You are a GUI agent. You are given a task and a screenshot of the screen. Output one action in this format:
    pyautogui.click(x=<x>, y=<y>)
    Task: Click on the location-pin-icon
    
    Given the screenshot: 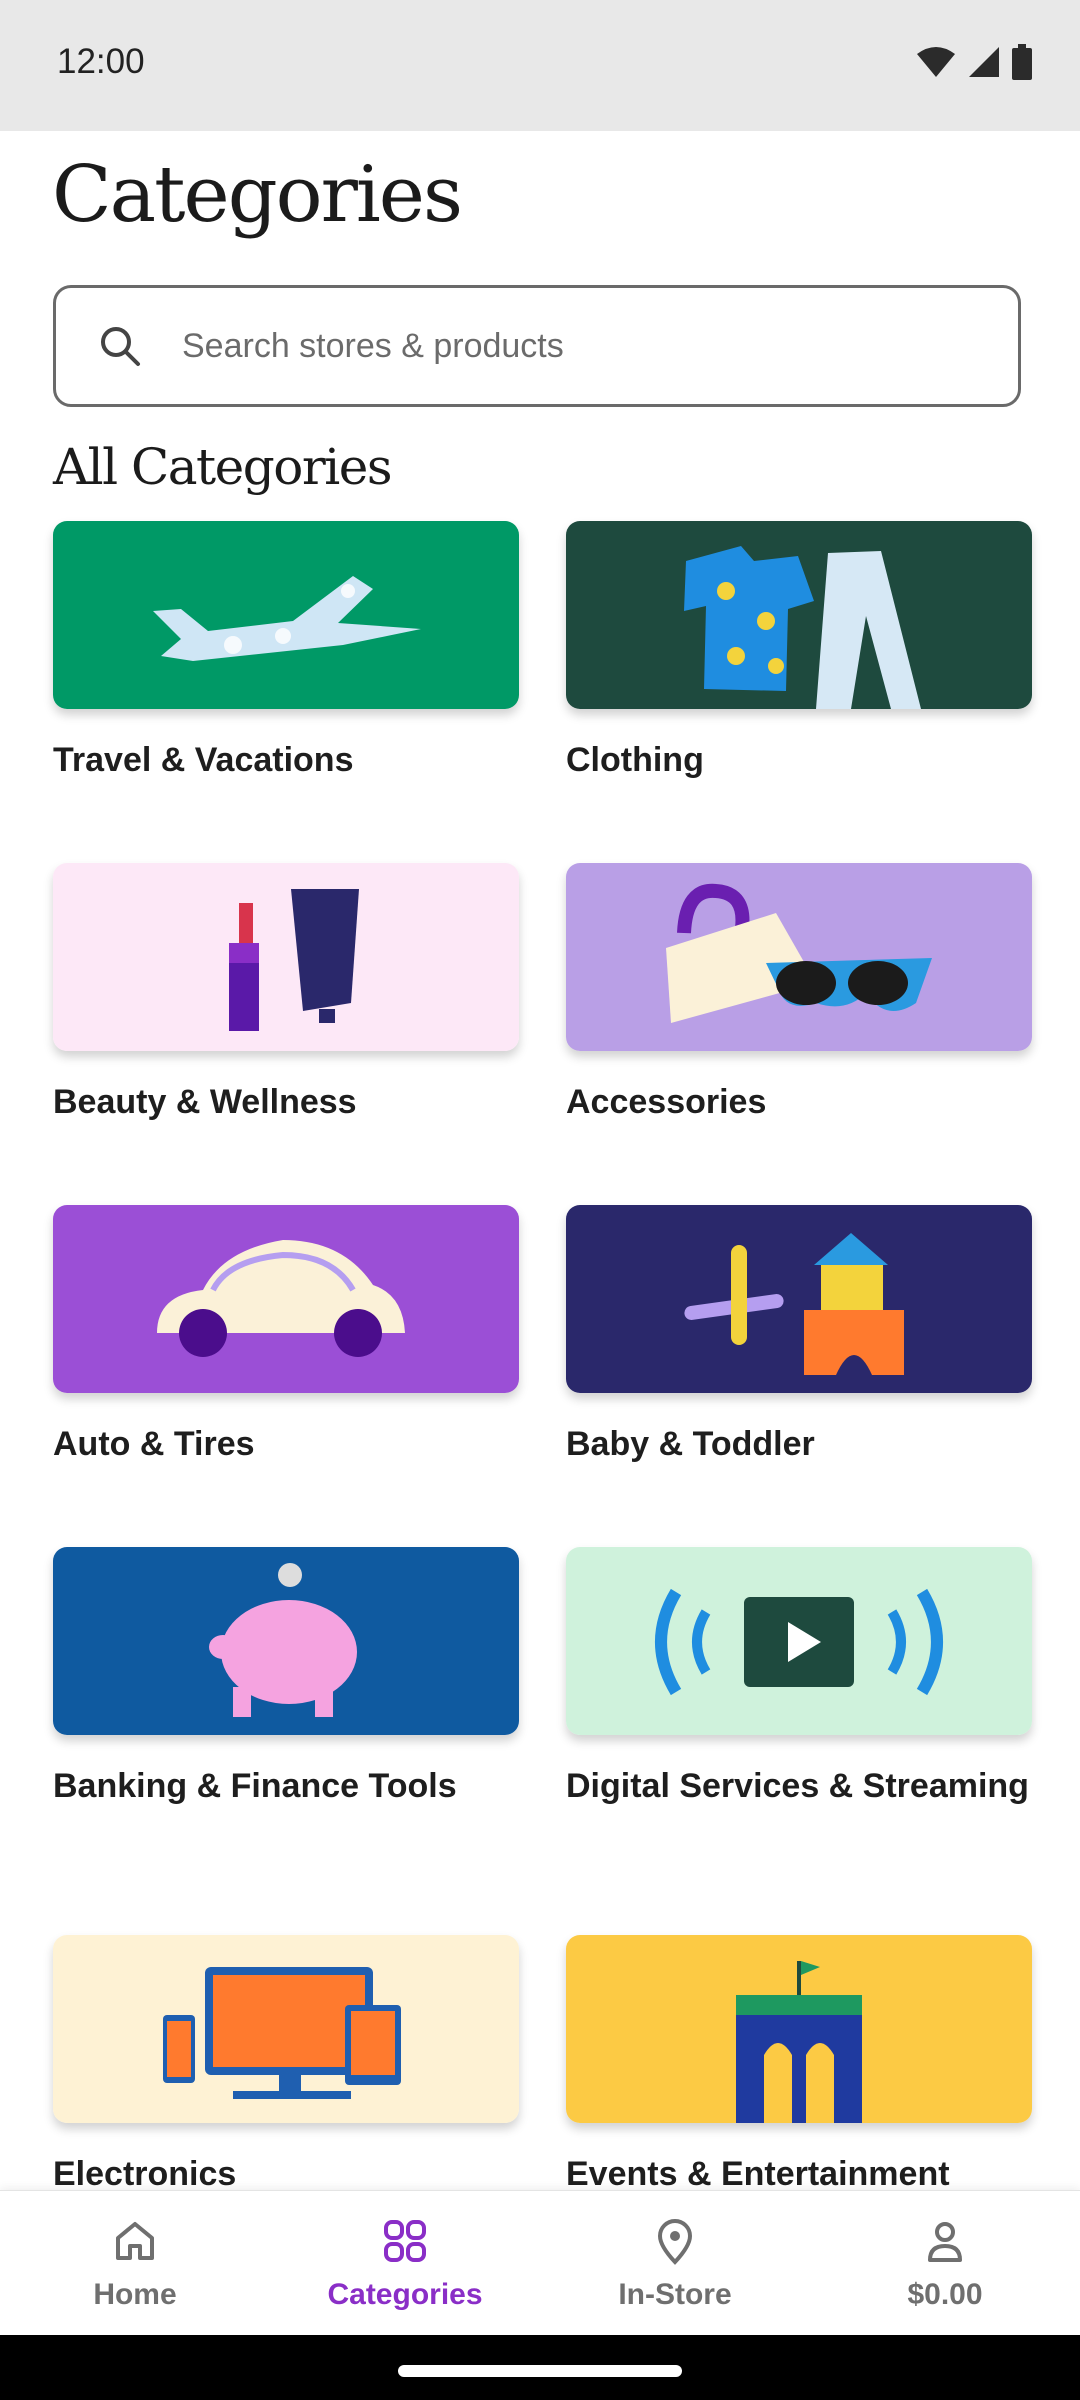 What is the action you would take?
    pyautogui.click(x=675, y=2242)
    